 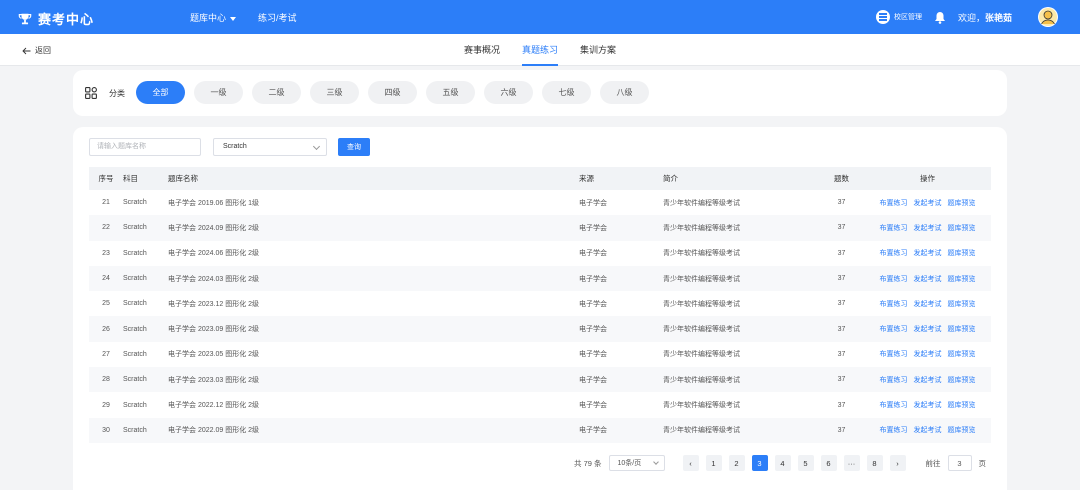 I want to click on search-input: 请输入题库名称, so click(x=145, y=147).